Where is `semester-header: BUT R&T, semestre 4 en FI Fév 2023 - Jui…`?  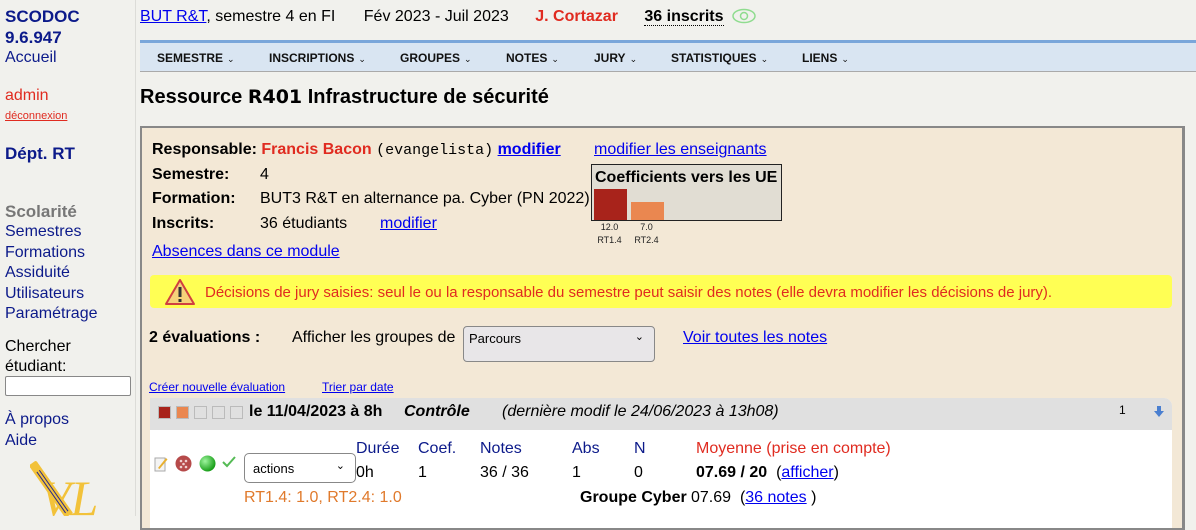
semester-header: BUT R&T, semestre 4 en FI Fév 2023 - Jui… is located at coordinates (448, 18).